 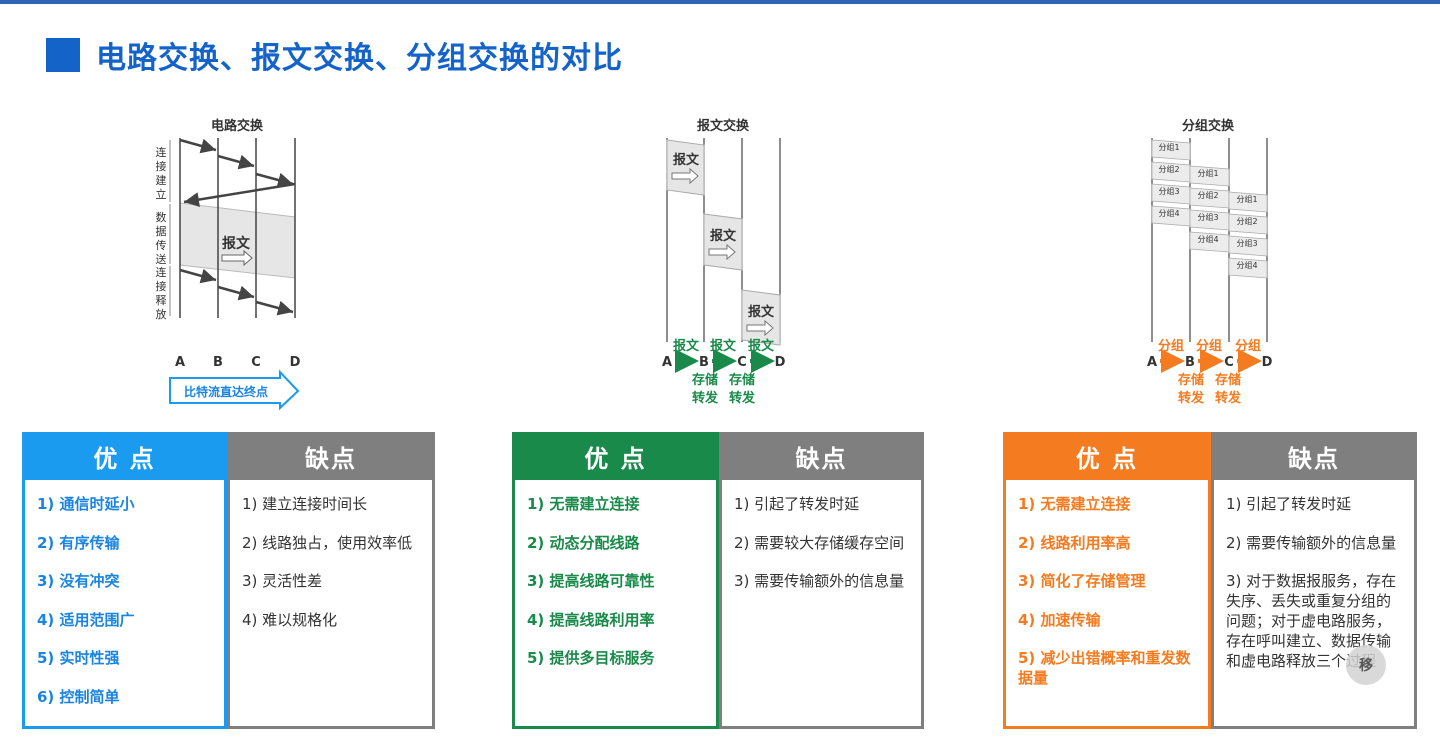 I want to click on list-item: 1) 通信时延小, so click(x=86, y=504).